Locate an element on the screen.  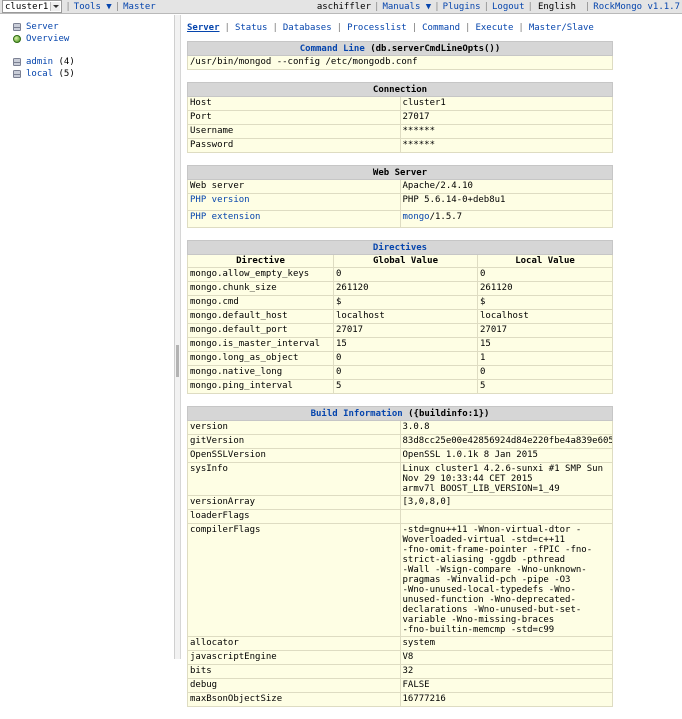
row-key: debug is located at coordinates (294, 685).